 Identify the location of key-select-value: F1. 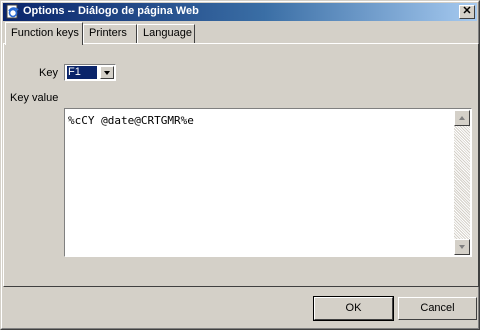
(82, 72).